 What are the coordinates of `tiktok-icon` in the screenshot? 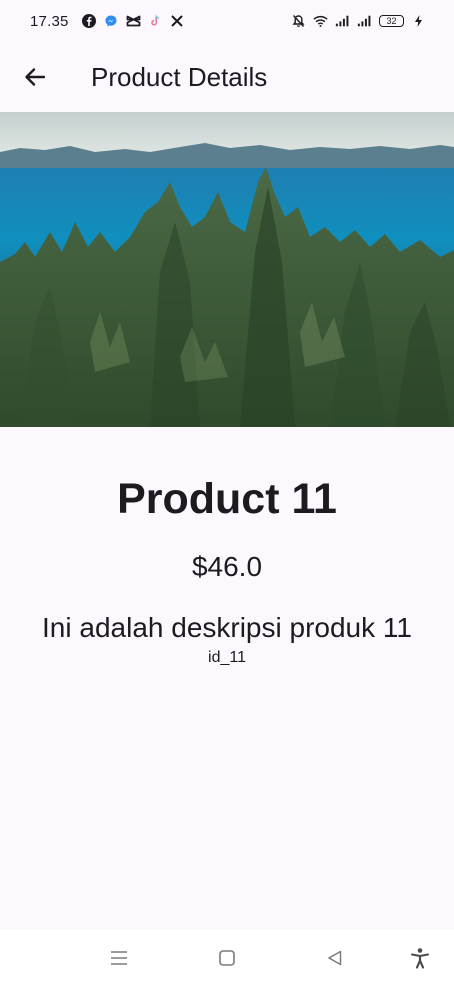 It's located at (155, 21).